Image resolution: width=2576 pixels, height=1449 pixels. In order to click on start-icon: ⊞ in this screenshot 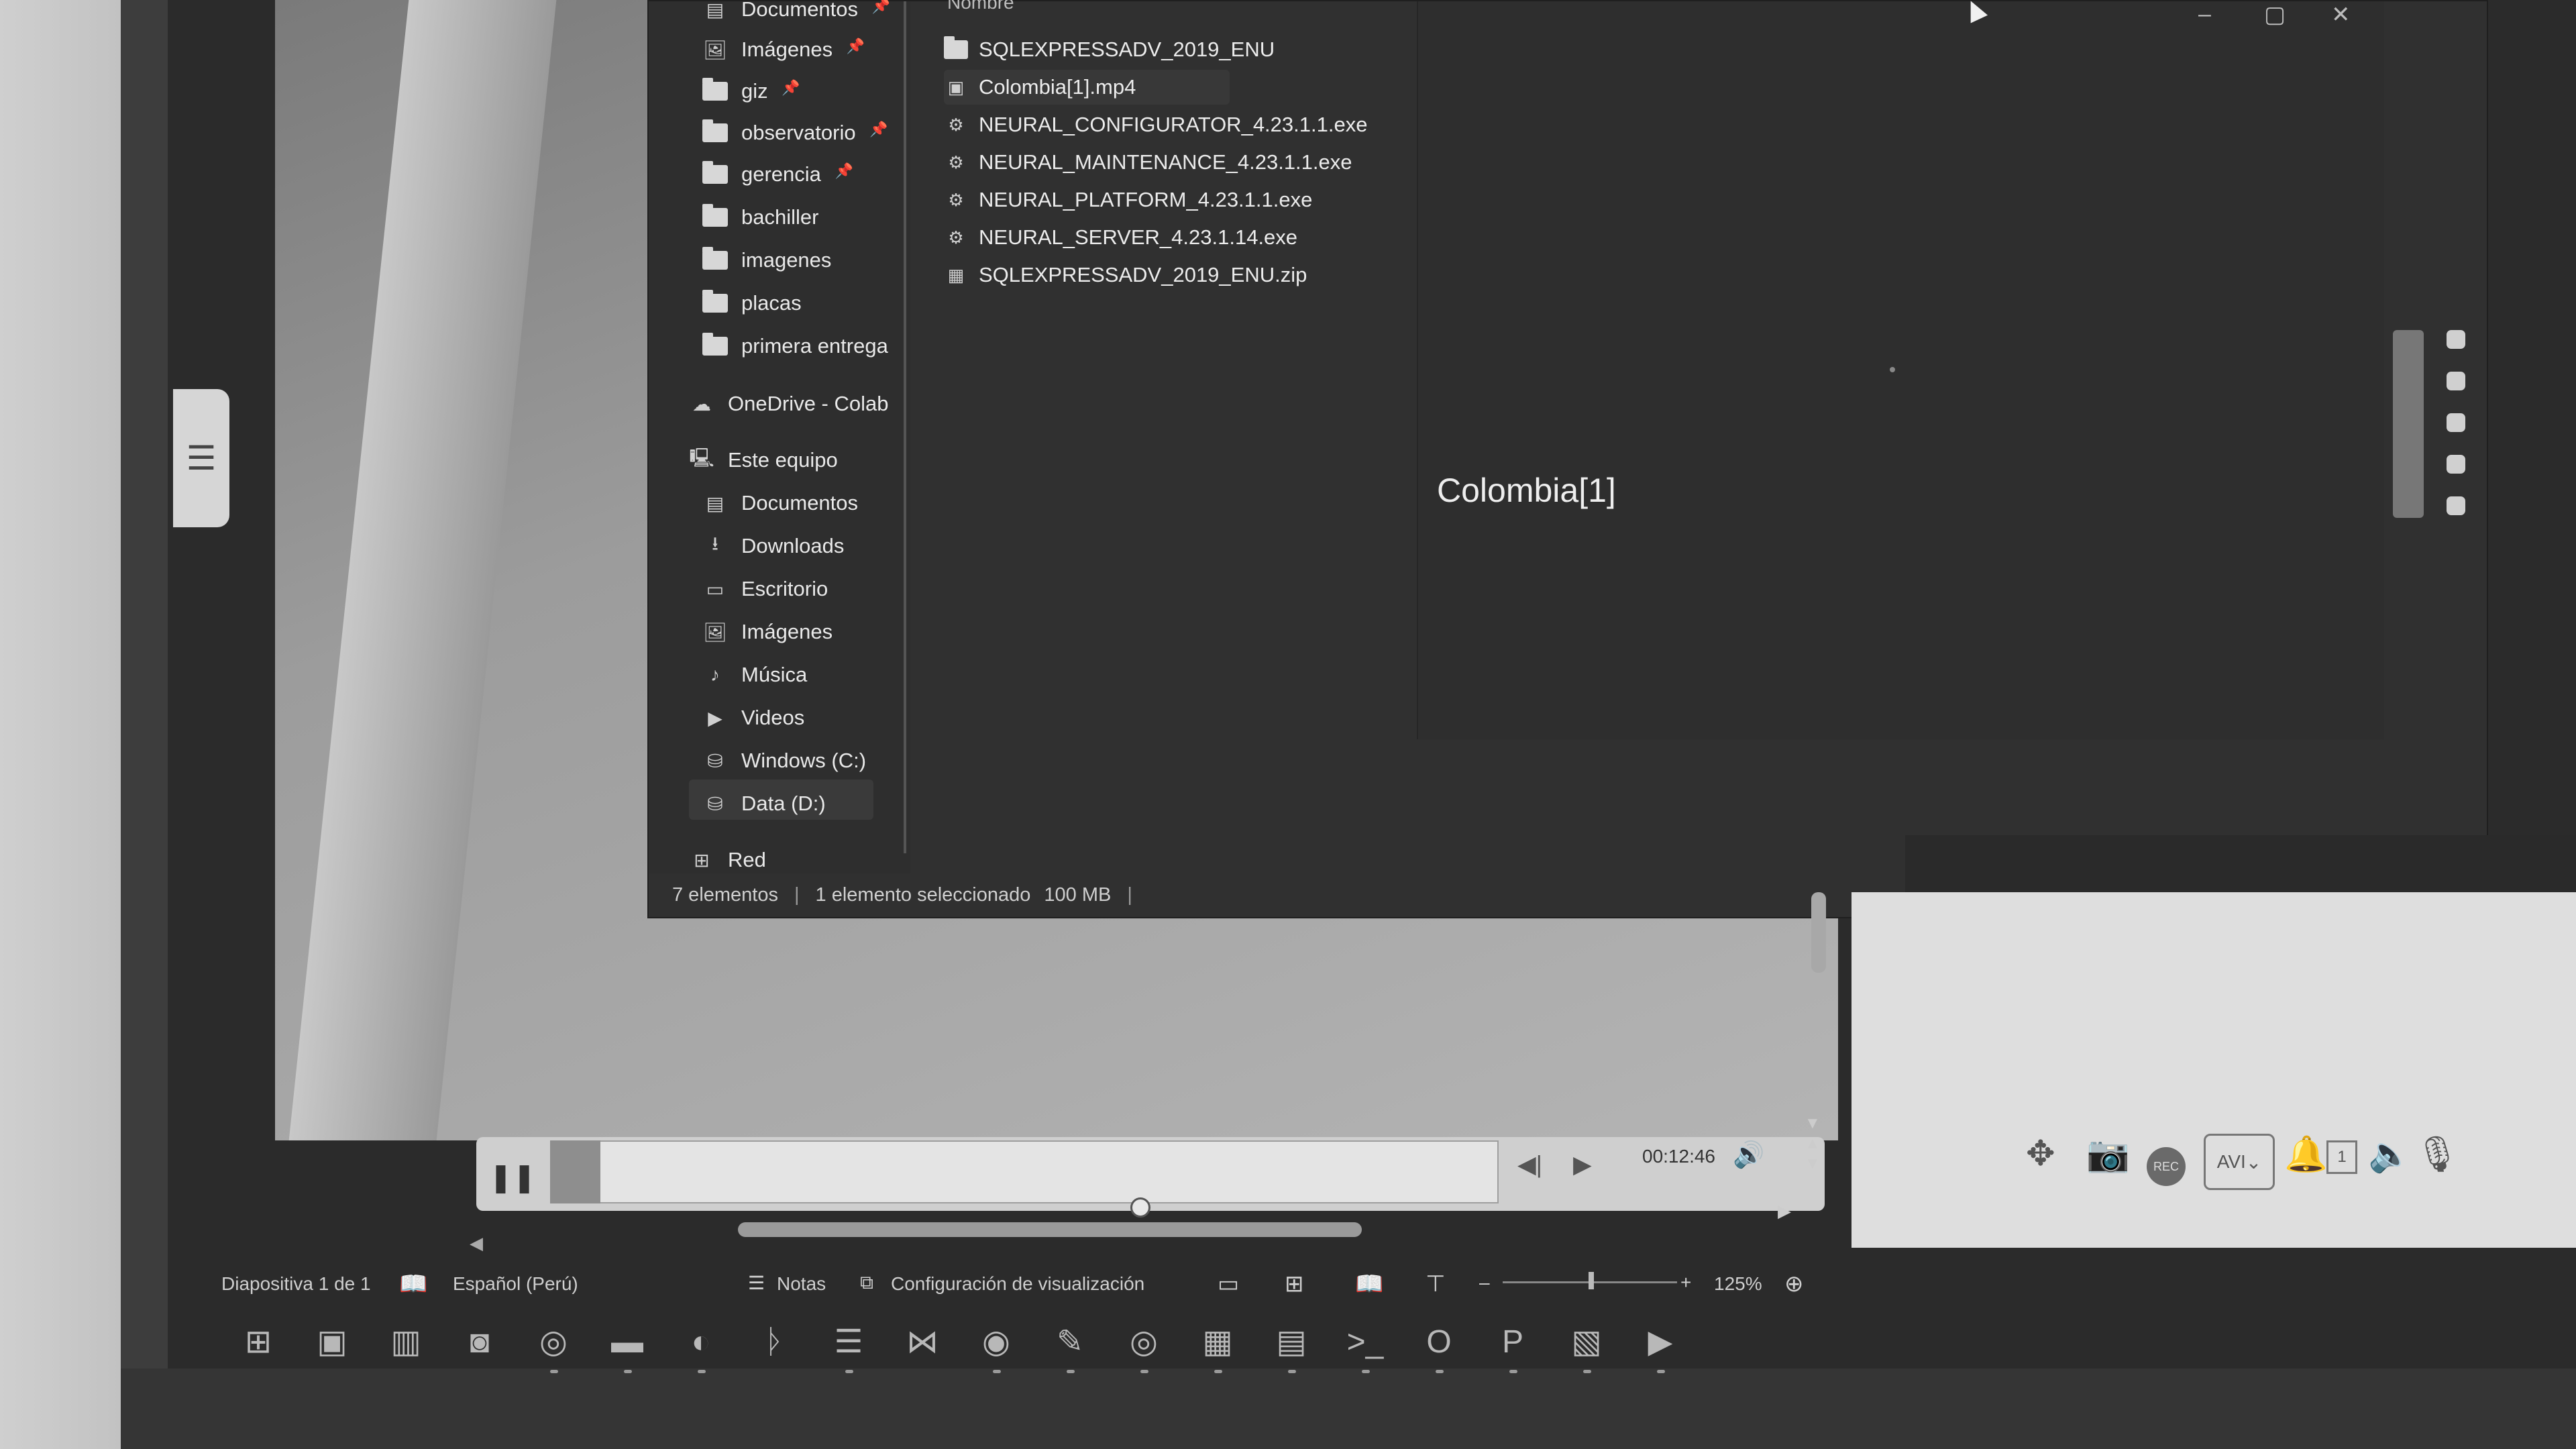, I will do `click(258, 1341)`.